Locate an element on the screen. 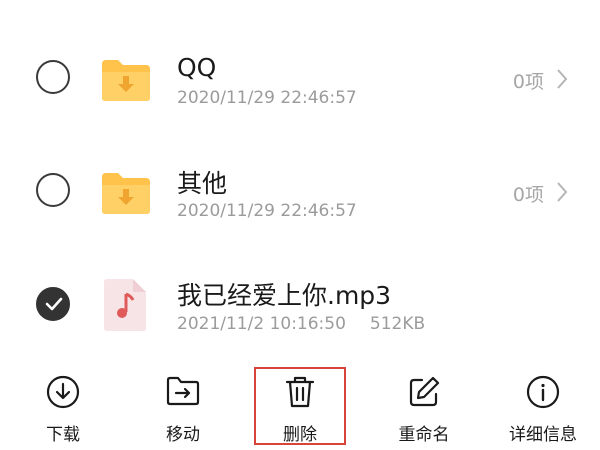 This screenshot has width=600, height=450. file-name: 我已经爱上你.mp3 is located at coordinates (284, 295).